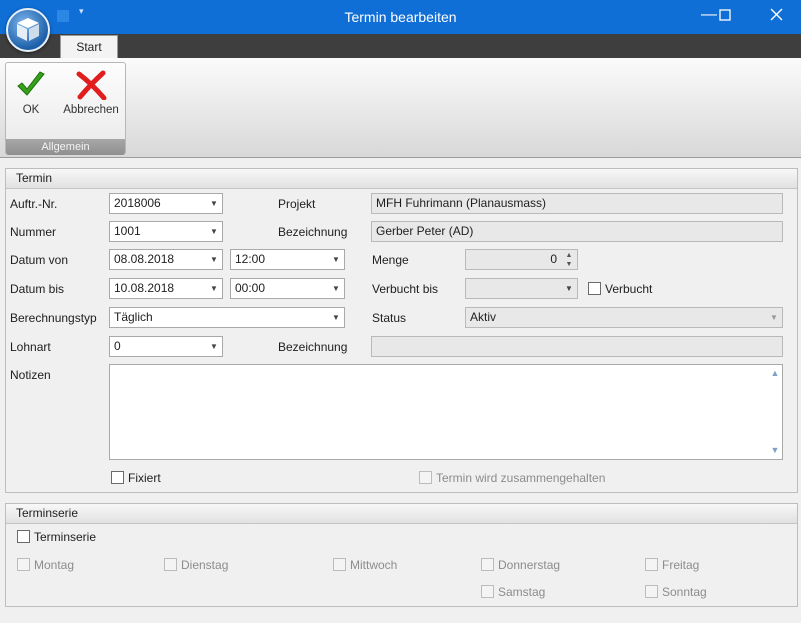 This screenshot has width=801, height=623. Describe the element at coordinates (287, 259) in the screenshot. I see `zeit-von-picker: 12:00 ▼` at that location.